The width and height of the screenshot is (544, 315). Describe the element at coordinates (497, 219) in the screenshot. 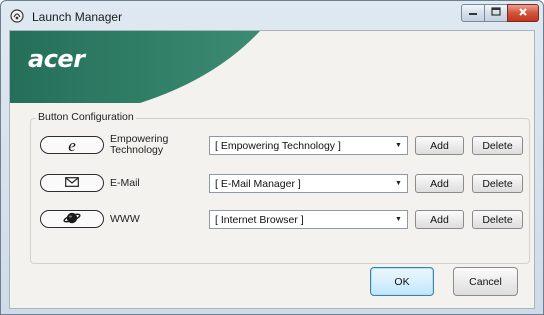

I see `www-delete-button: Delete` at that location.